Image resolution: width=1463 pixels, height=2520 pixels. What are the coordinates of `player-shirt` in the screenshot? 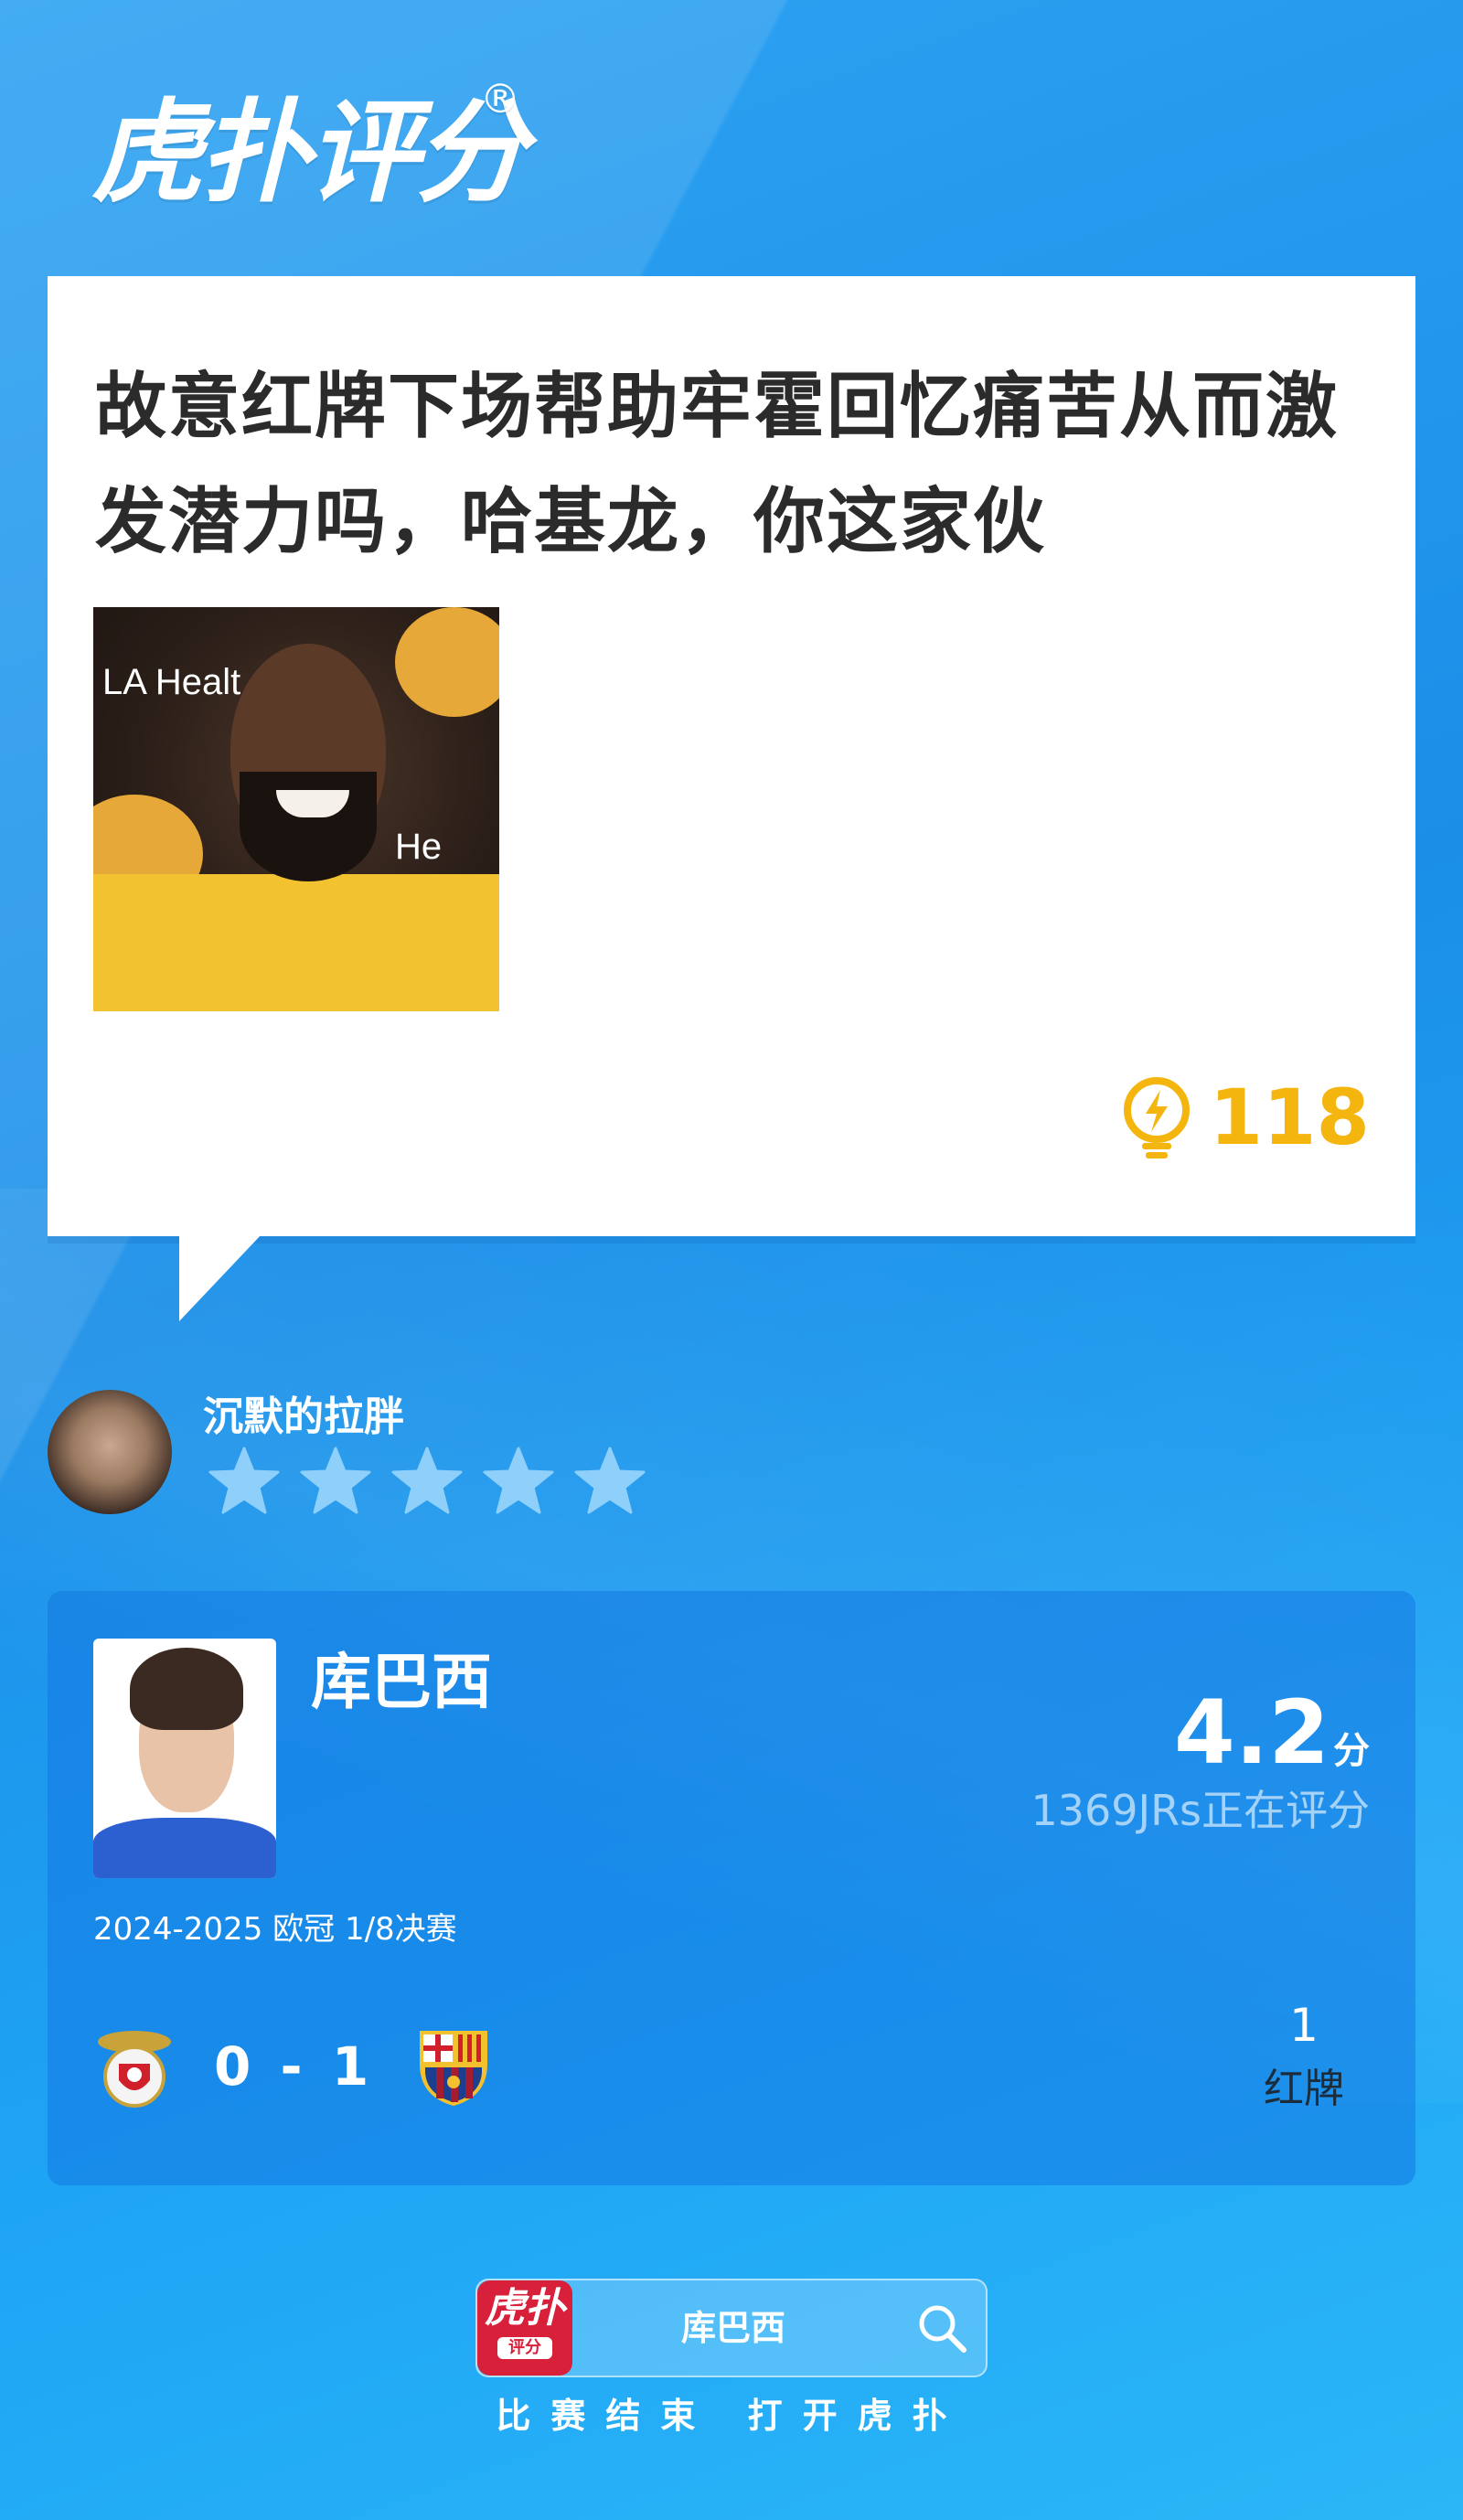 It's located at (185, 1848).